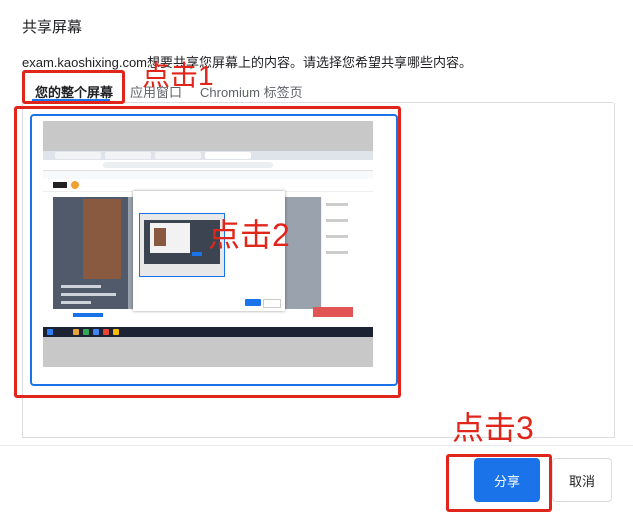 The height and width of the screenshot is (512, 633). I want to click on annotation-label-3: 点击3, so click(493, 428).